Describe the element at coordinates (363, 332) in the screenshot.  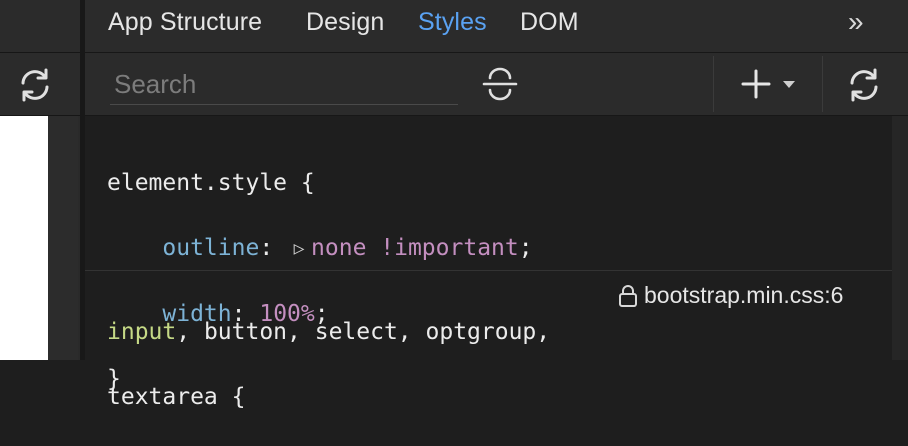
I see `rule-selector-rest: , button, select, optgroup,` at that location.